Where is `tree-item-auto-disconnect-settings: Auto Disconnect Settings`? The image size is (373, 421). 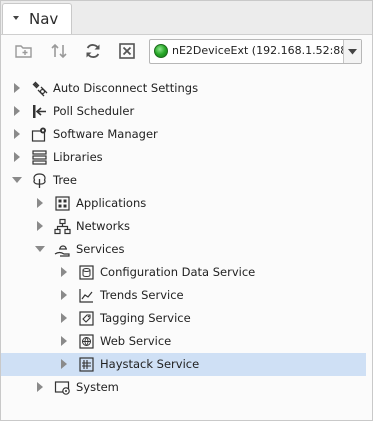 tree-item-auto-disconnect-settings: Auto Disconnect Settings is located at coordinates (183, 88).